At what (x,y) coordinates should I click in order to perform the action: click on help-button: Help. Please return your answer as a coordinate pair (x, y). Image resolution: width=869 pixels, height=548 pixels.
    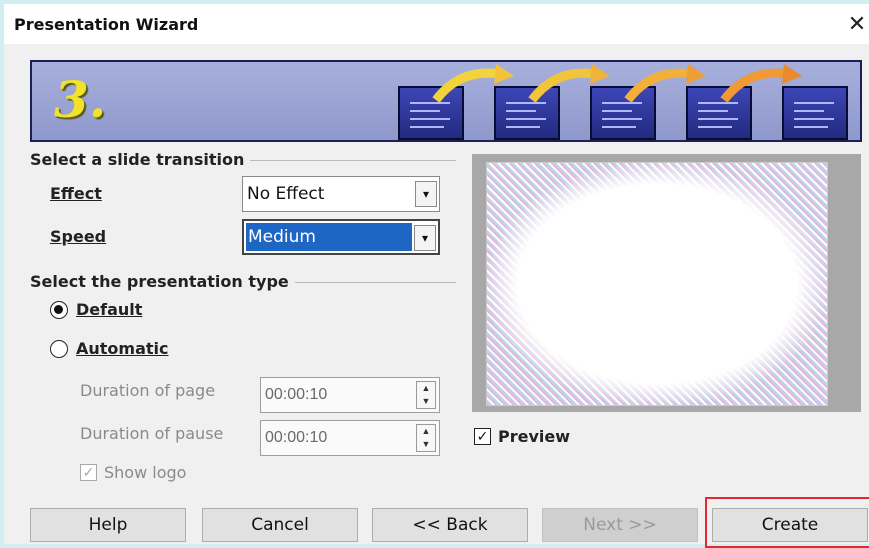
    Looking at the image, I should click on (108, 525).